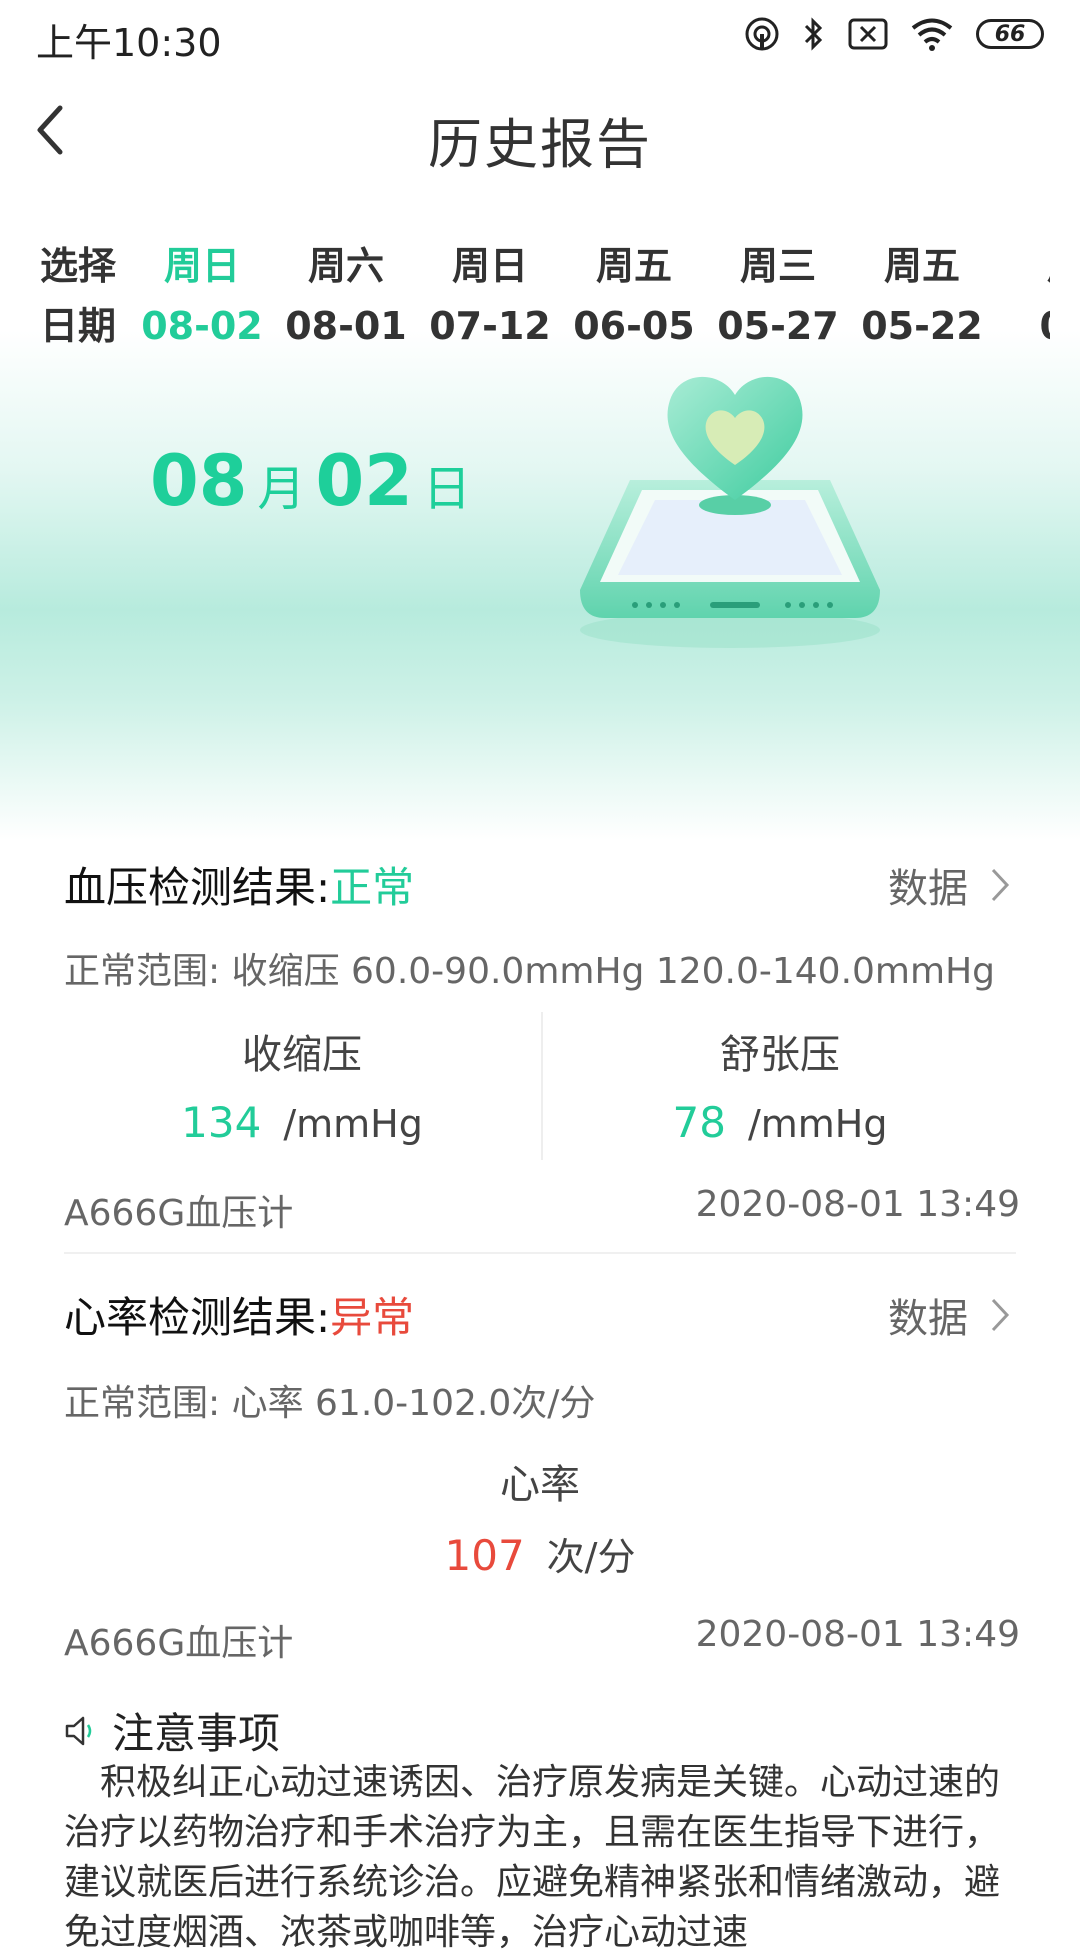  I want to click on systolic-reading: 134/mmHg, so click(302, 1122).